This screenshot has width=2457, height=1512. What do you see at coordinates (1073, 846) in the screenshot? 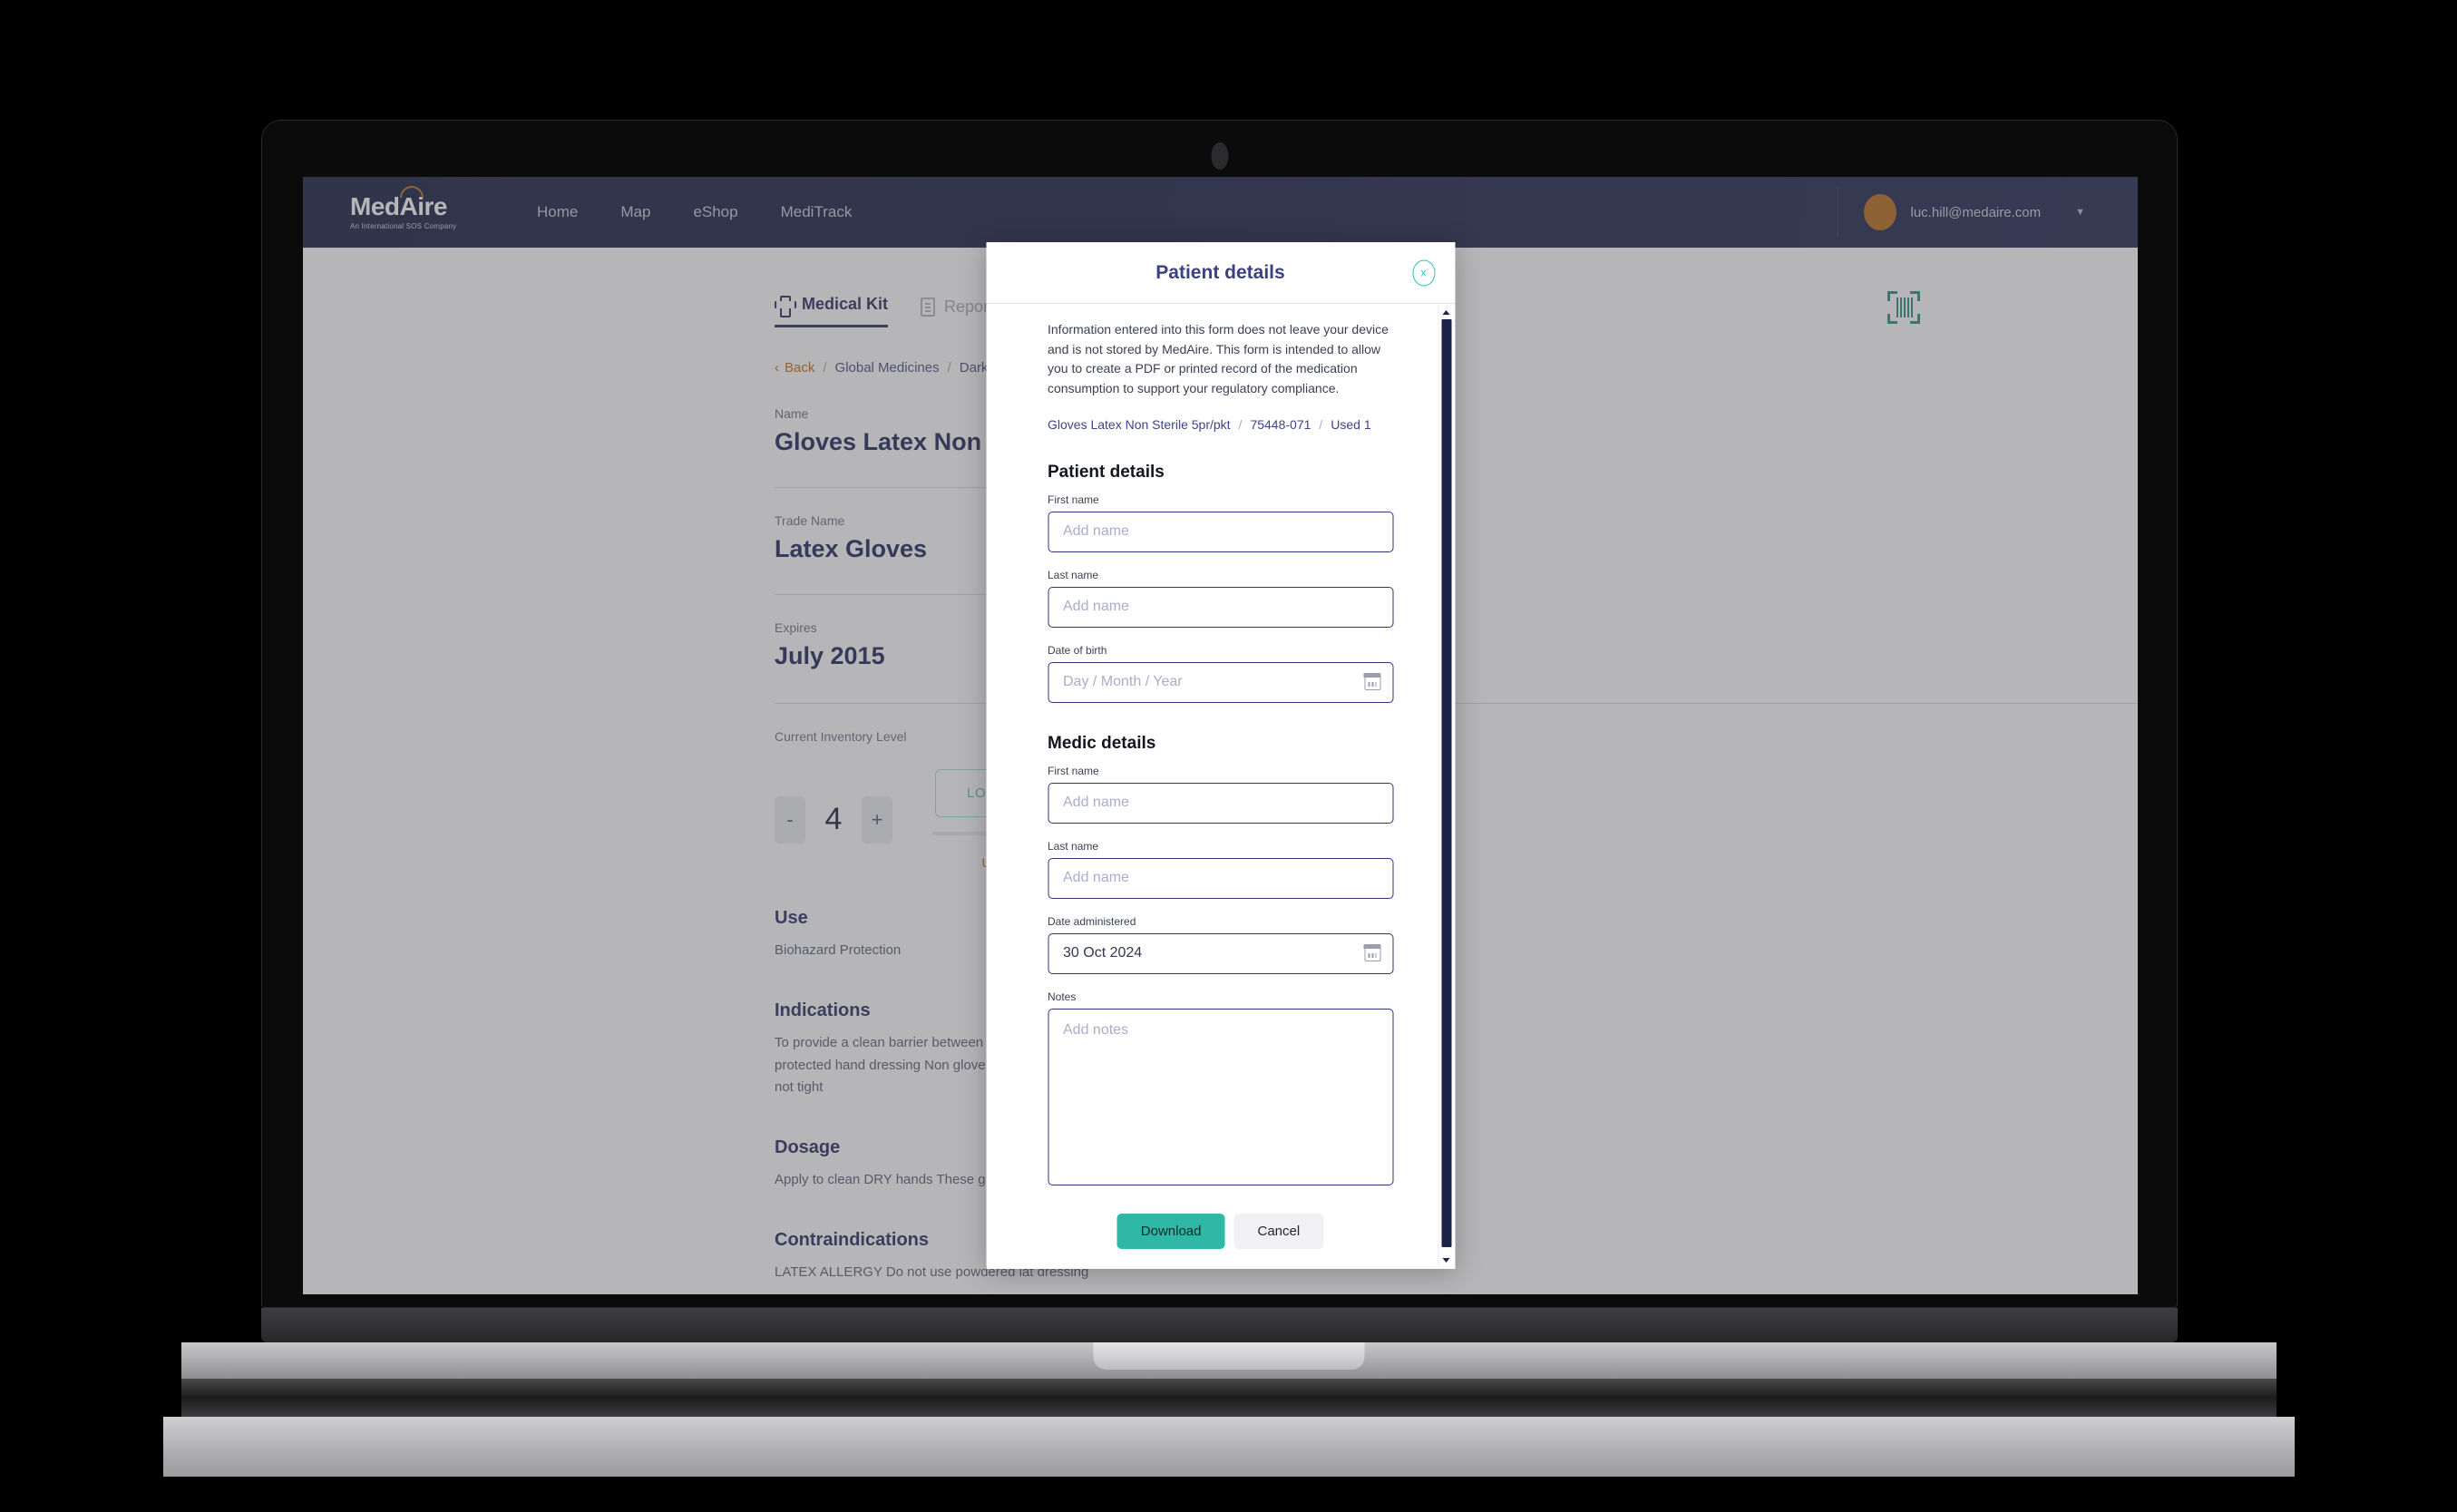
I see `medic-last-name-label: Last name` at bounding box center [1073, 846].